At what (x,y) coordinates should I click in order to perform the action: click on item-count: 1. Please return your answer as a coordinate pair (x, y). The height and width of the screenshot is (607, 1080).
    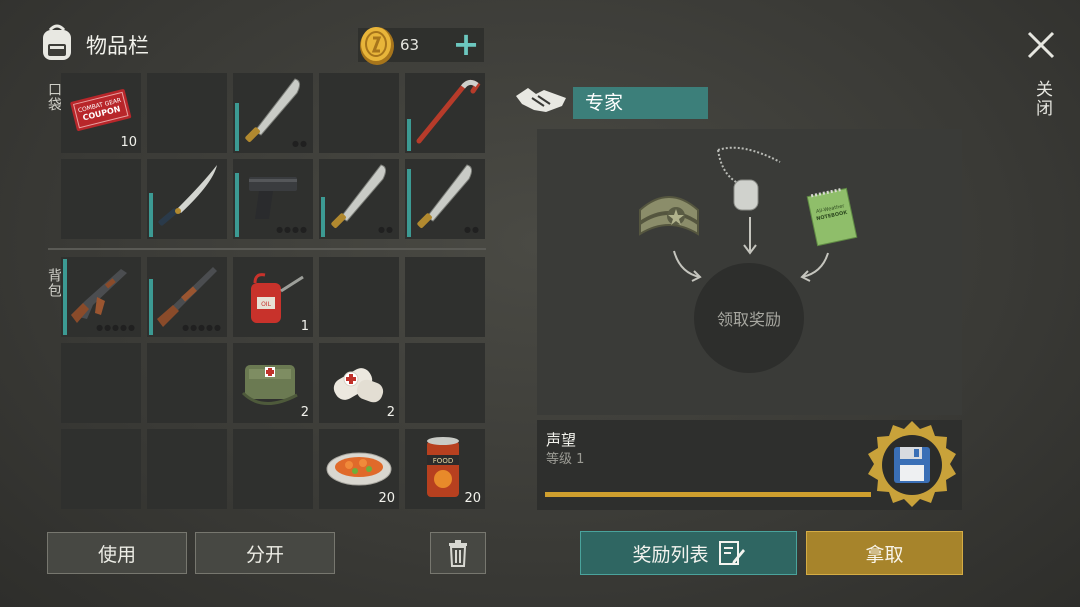
    Looking at the image, I should click on (304, 326).